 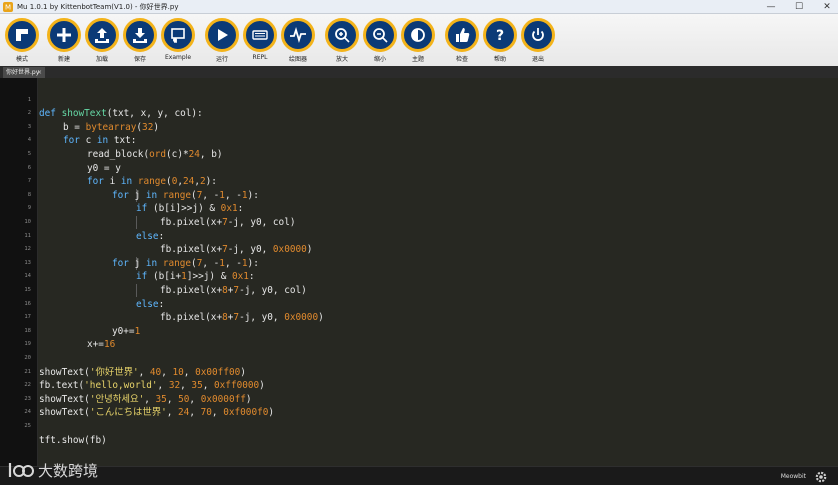 I want to click on save-button: 保存, so click(x=140, y=40).